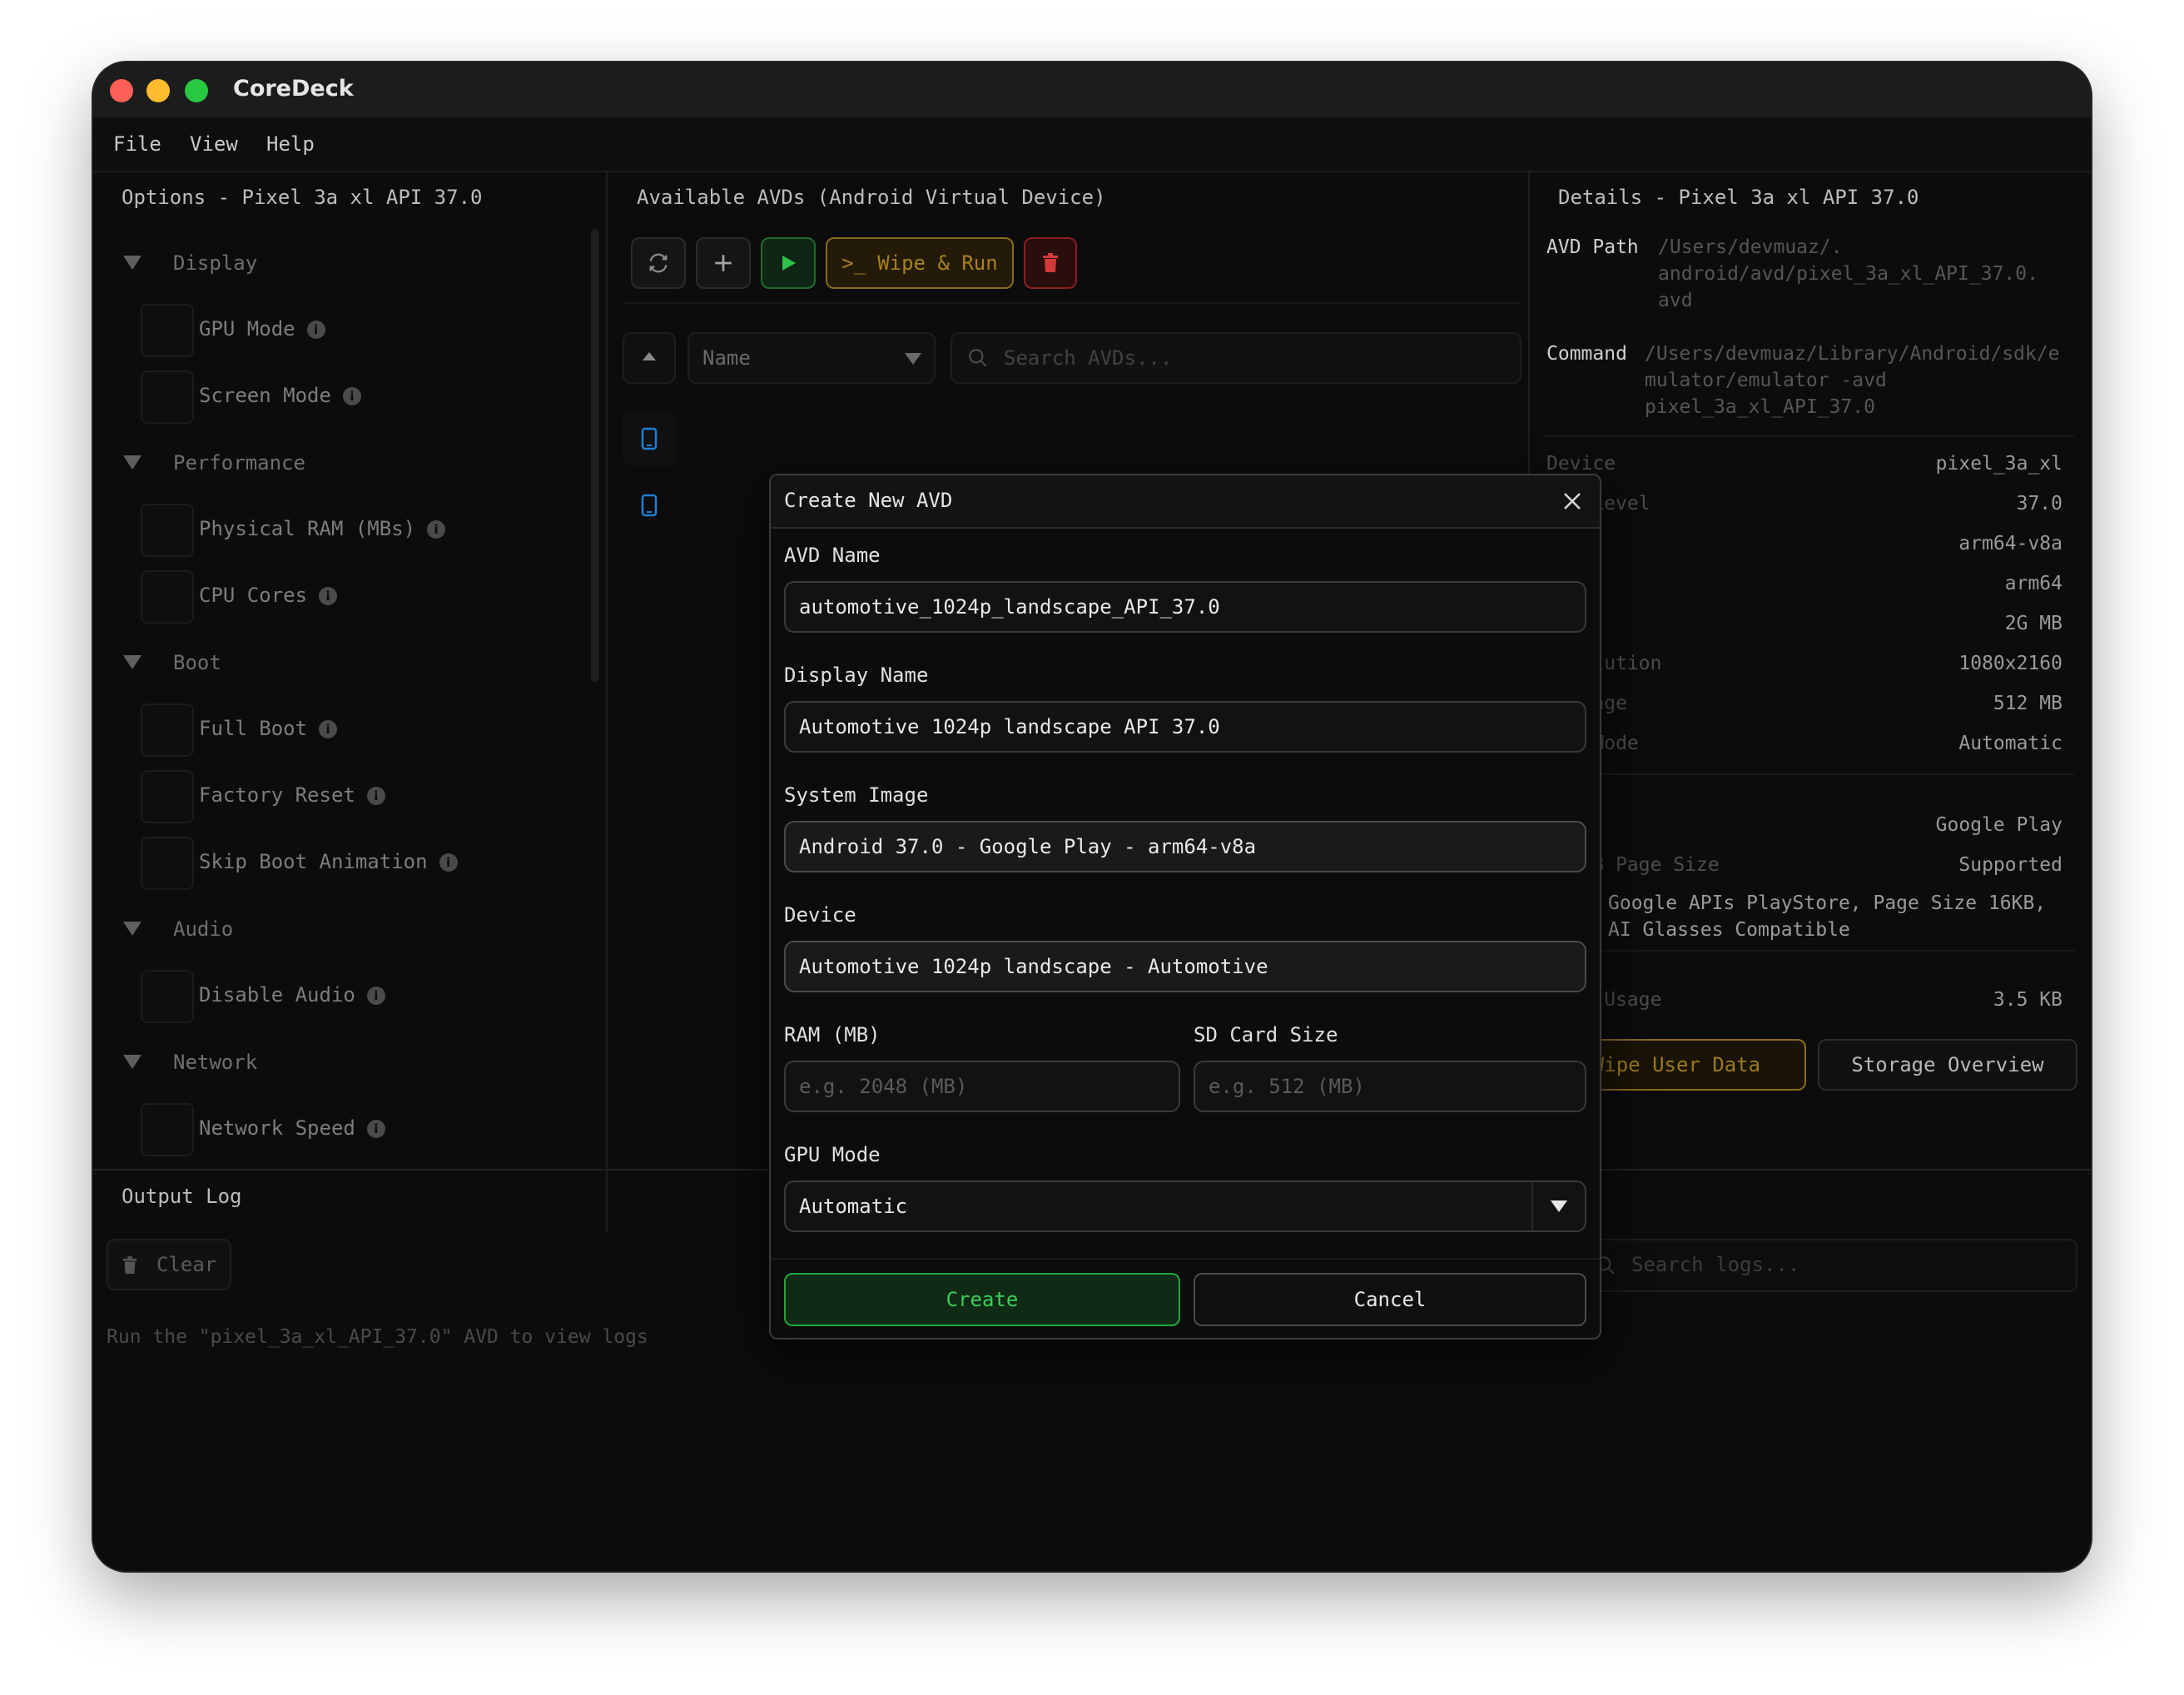 The width and height of the screenshot is (2184, 1695). Describe the element at coordinates (2033, 623) in the screenshot. I see `detail-value: 2G MB` at that location.